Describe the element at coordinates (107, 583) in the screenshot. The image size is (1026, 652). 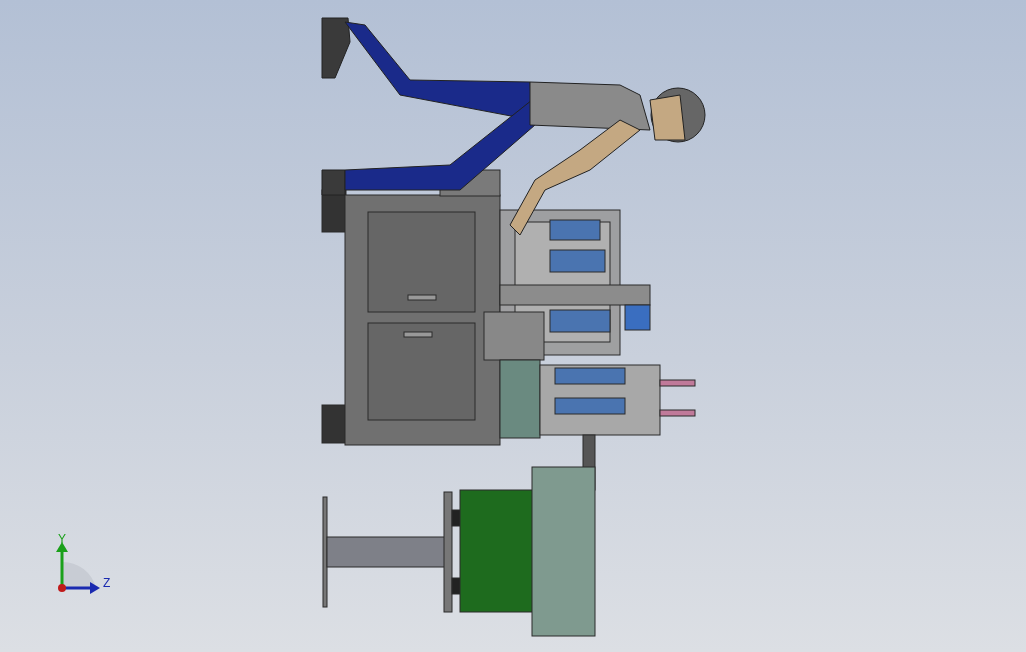
I see `z-axis-label: Z` at that location.